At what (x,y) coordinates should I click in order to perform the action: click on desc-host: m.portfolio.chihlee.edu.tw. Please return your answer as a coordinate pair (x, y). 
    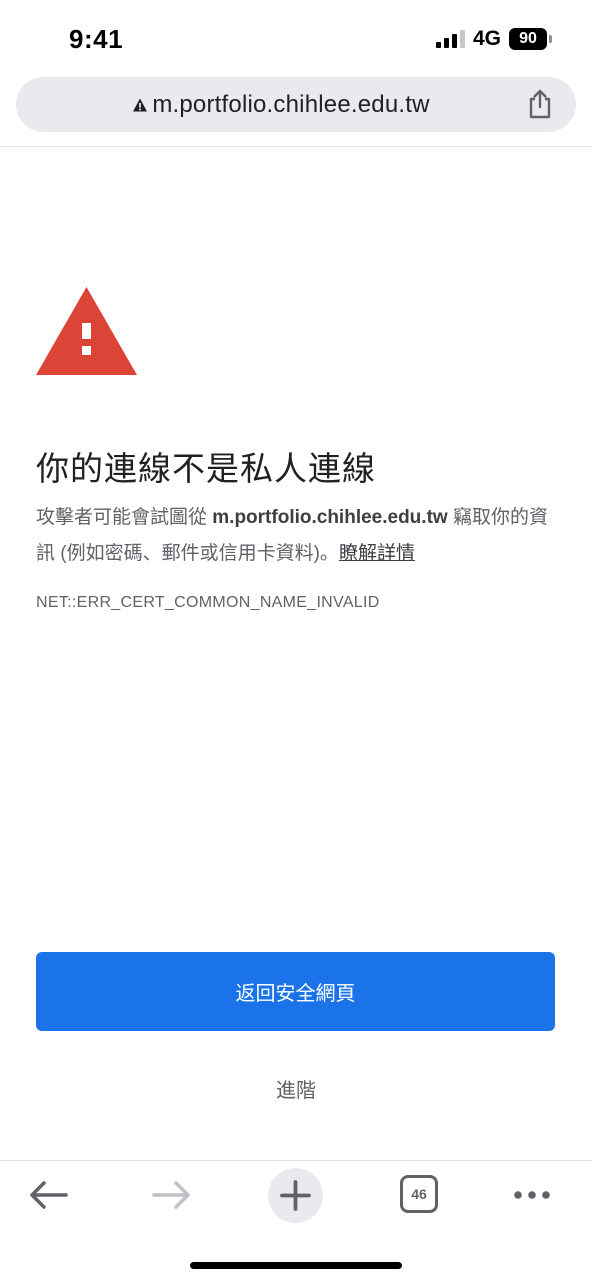
    Looking at the image, I should click on (330, 517).